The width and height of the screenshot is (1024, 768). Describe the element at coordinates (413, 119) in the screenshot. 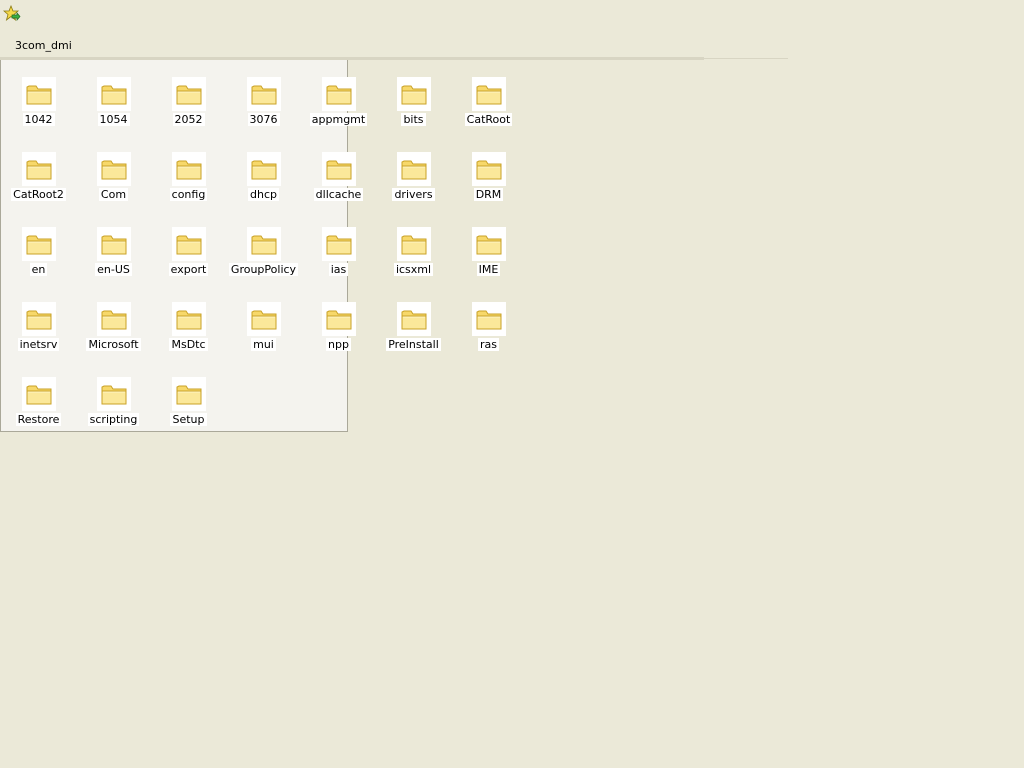

I see `folder-label: bits` at that location.